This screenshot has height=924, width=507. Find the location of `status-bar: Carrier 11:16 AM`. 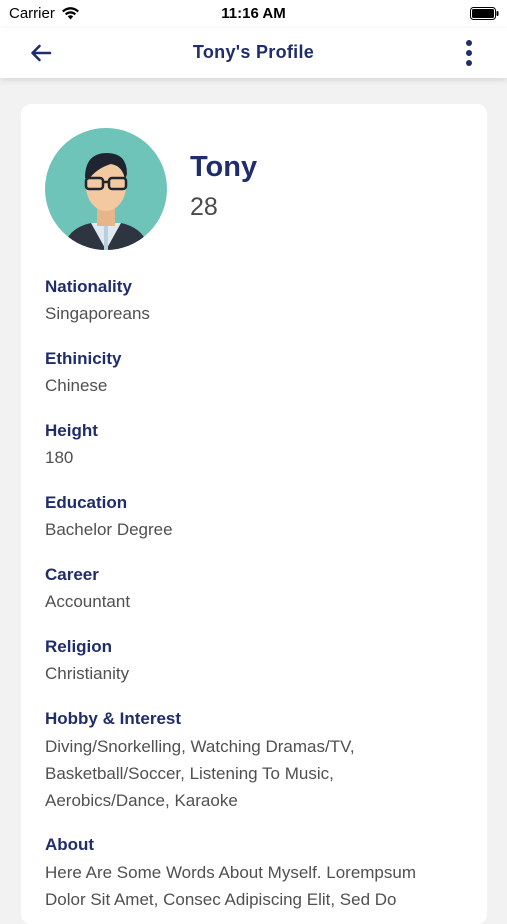

status-bar: Carrier 11:16 AM is located at coordinates (253, 14).